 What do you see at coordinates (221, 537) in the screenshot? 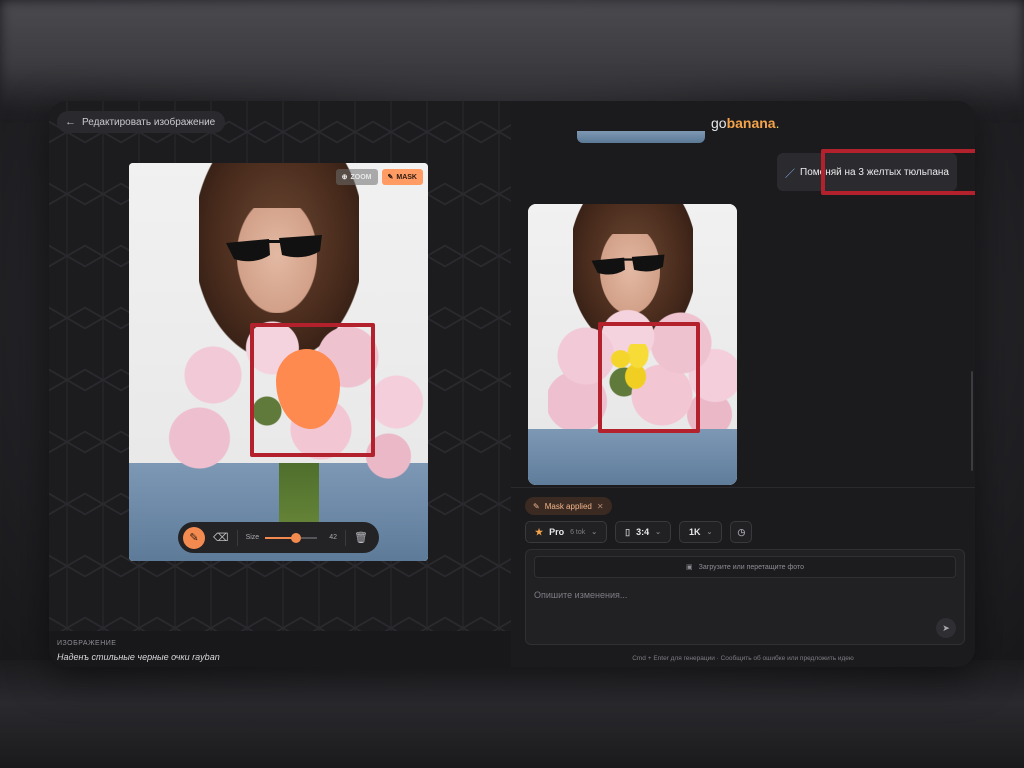
I see `eraser-icon: ⌫` at bounding box center [221, 537].